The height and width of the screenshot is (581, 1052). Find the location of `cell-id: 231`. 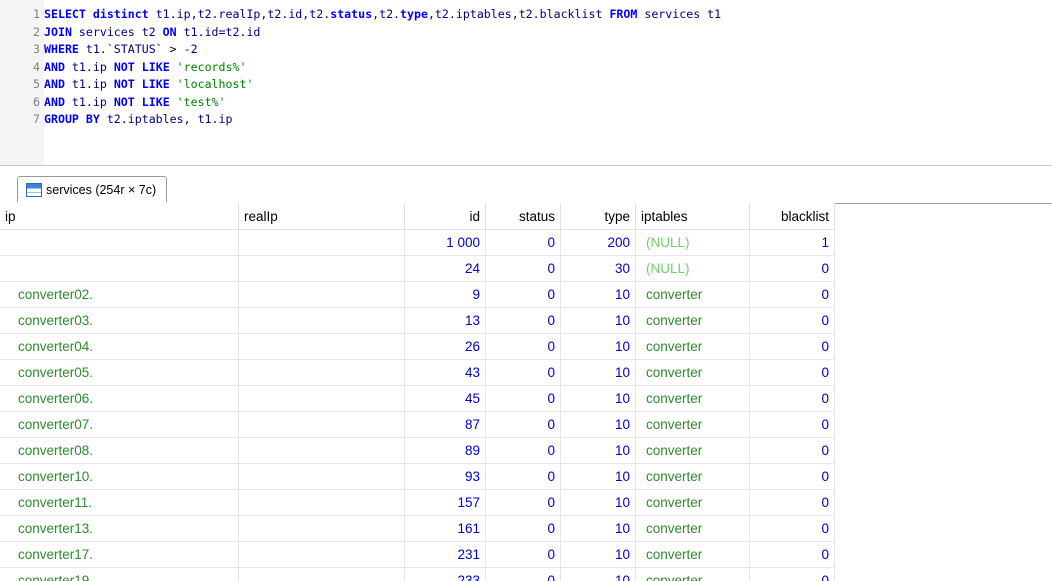

cell-id: 231 is located at coordinates (445, 554).